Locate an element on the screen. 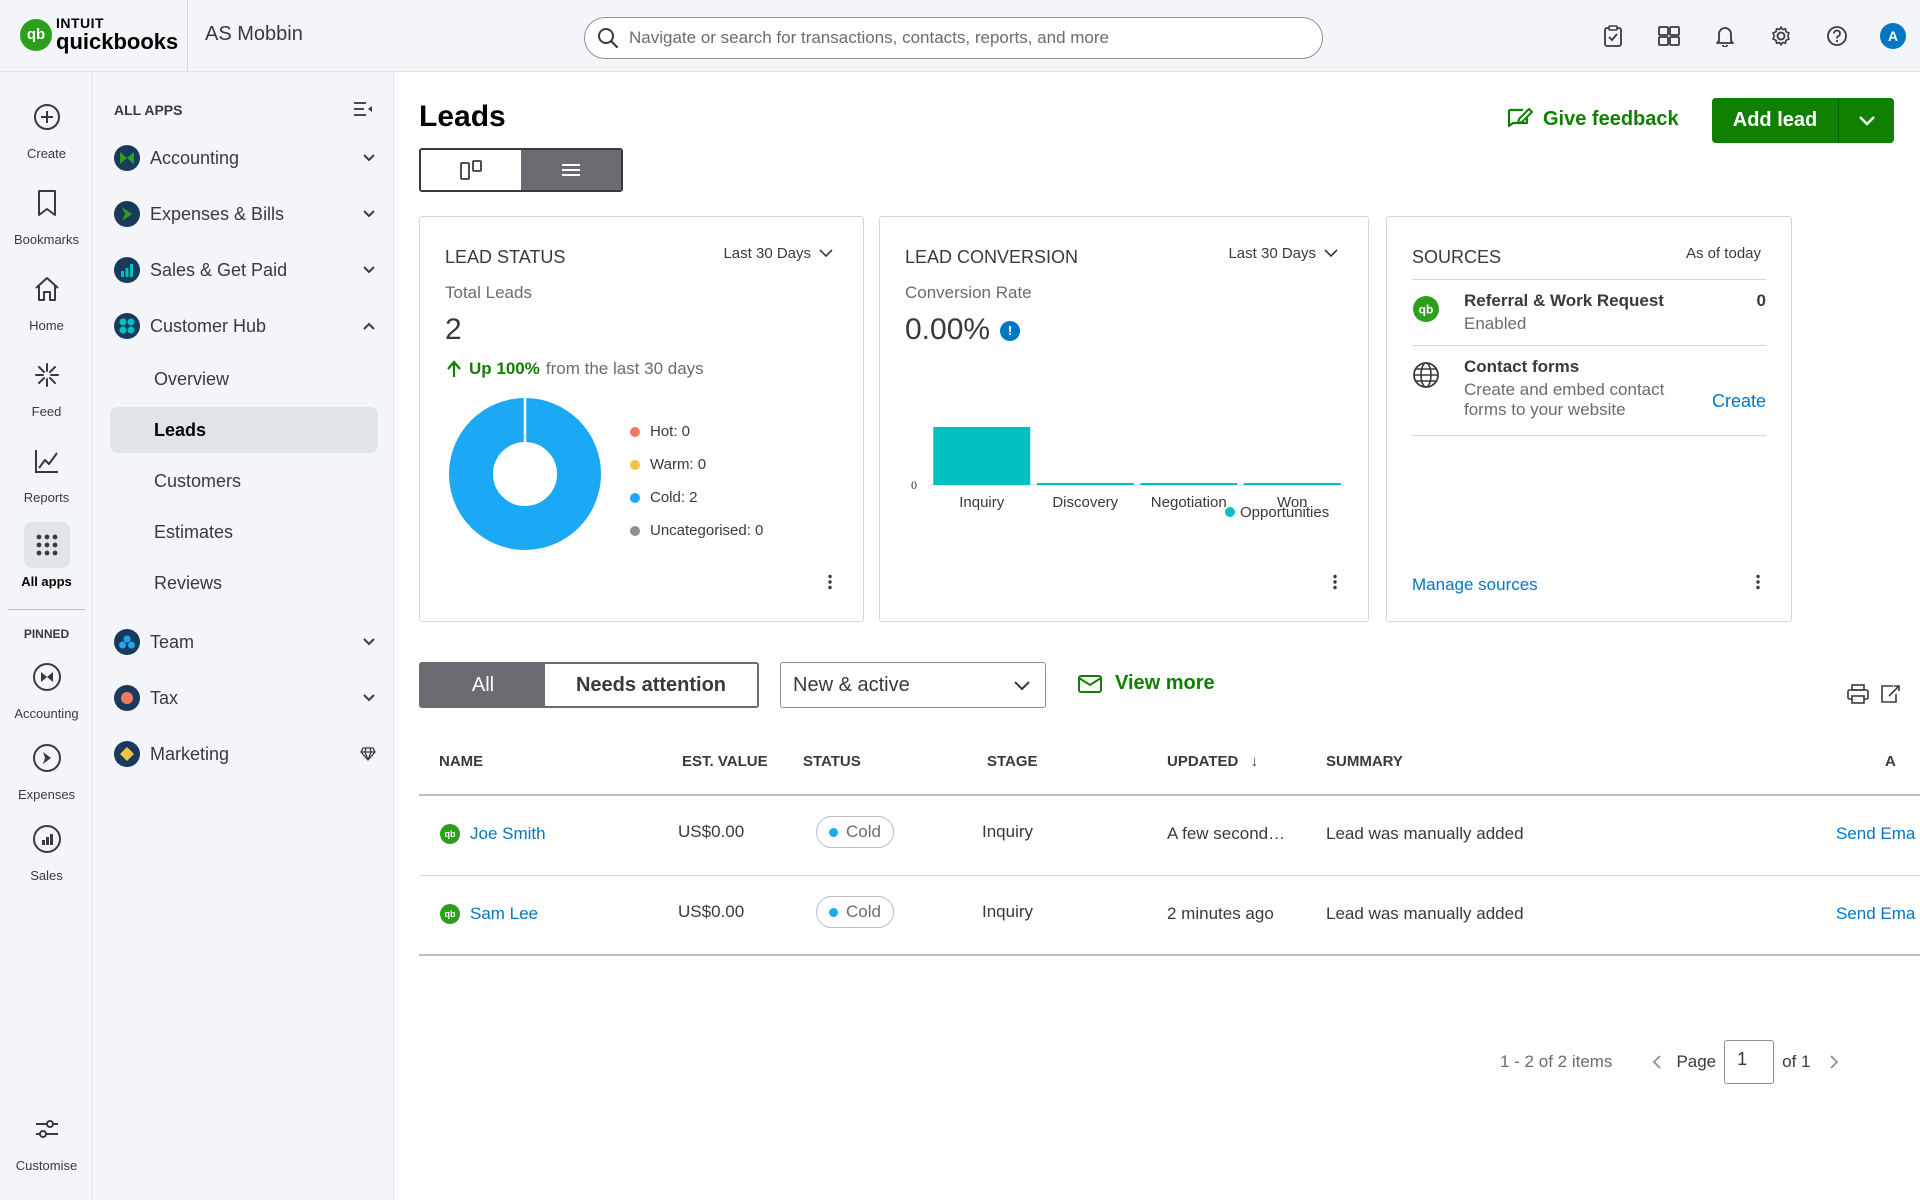 The image size is (1920, 1200). lead-name: Sam Lee is located at coordinates (504, 913).